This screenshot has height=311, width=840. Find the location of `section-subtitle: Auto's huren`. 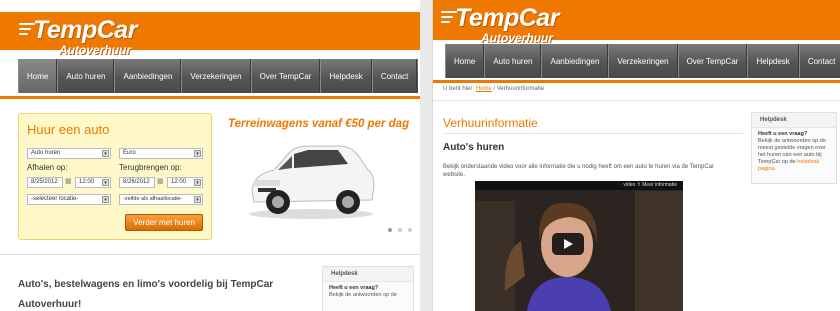

section-subtitle: Auto's huren is located at coordinates (474, 147).